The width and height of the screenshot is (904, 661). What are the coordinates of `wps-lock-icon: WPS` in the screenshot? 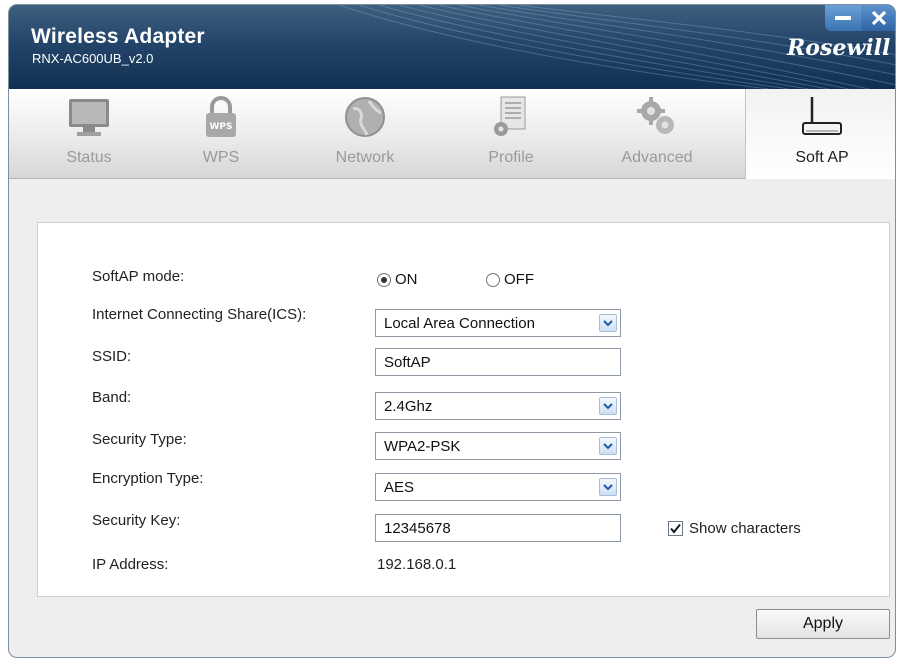 It's located at (221, 116).